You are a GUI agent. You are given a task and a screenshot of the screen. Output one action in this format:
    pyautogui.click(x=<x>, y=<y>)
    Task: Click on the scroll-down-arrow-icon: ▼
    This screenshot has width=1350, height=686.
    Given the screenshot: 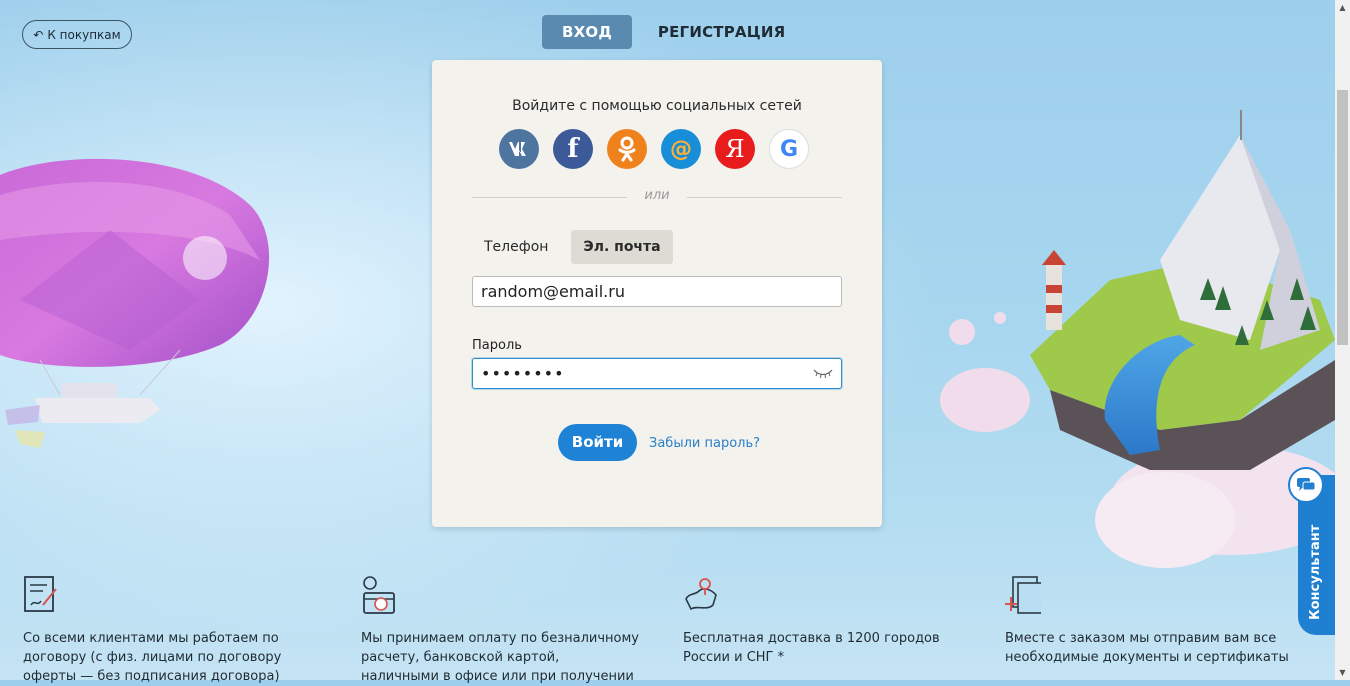 What is the action you would take?
    pyautogui.click(x=1342, y=672)
    